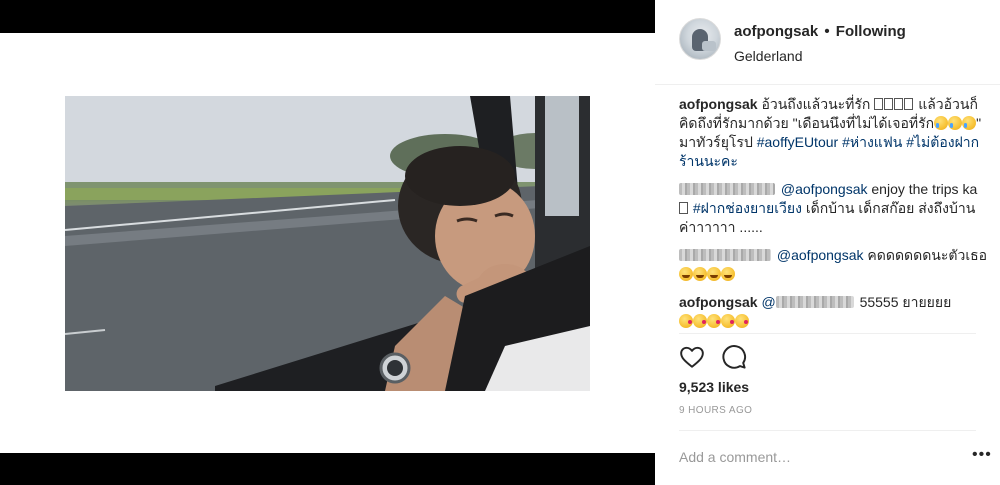 The image size is (1000, 485). Describe the element at coordinates (718, 302) in the screenshot. I see `comment-username: aofpongsak` at that location.